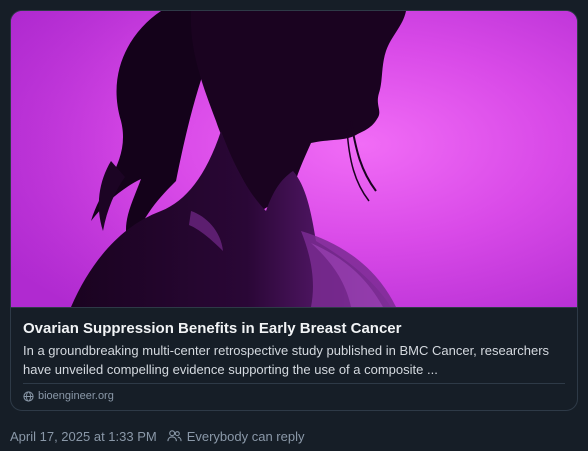 The height and width of the screenshot is (451, 588). I want to click on link-card-divider, so click(294, 383).